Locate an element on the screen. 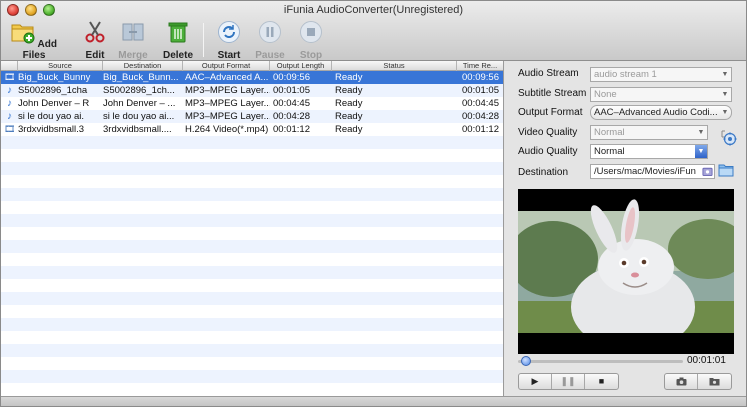  video-quality-select: Normal ▼ is located at coordinates (649, 132).